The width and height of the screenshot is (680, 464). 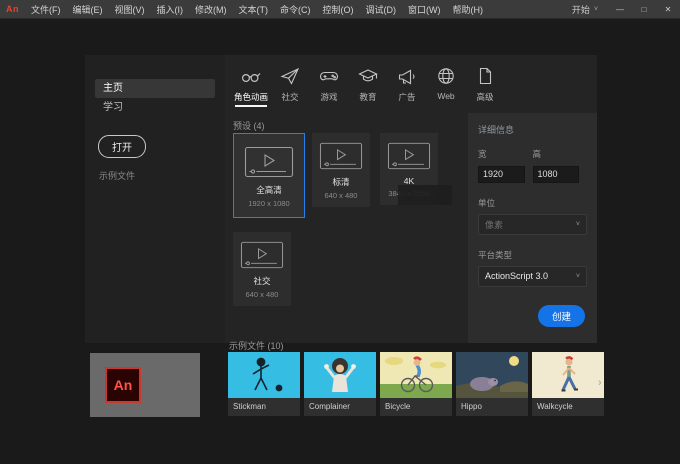 I want to click on sample-name: Stickman, so click(x=249, y=406).